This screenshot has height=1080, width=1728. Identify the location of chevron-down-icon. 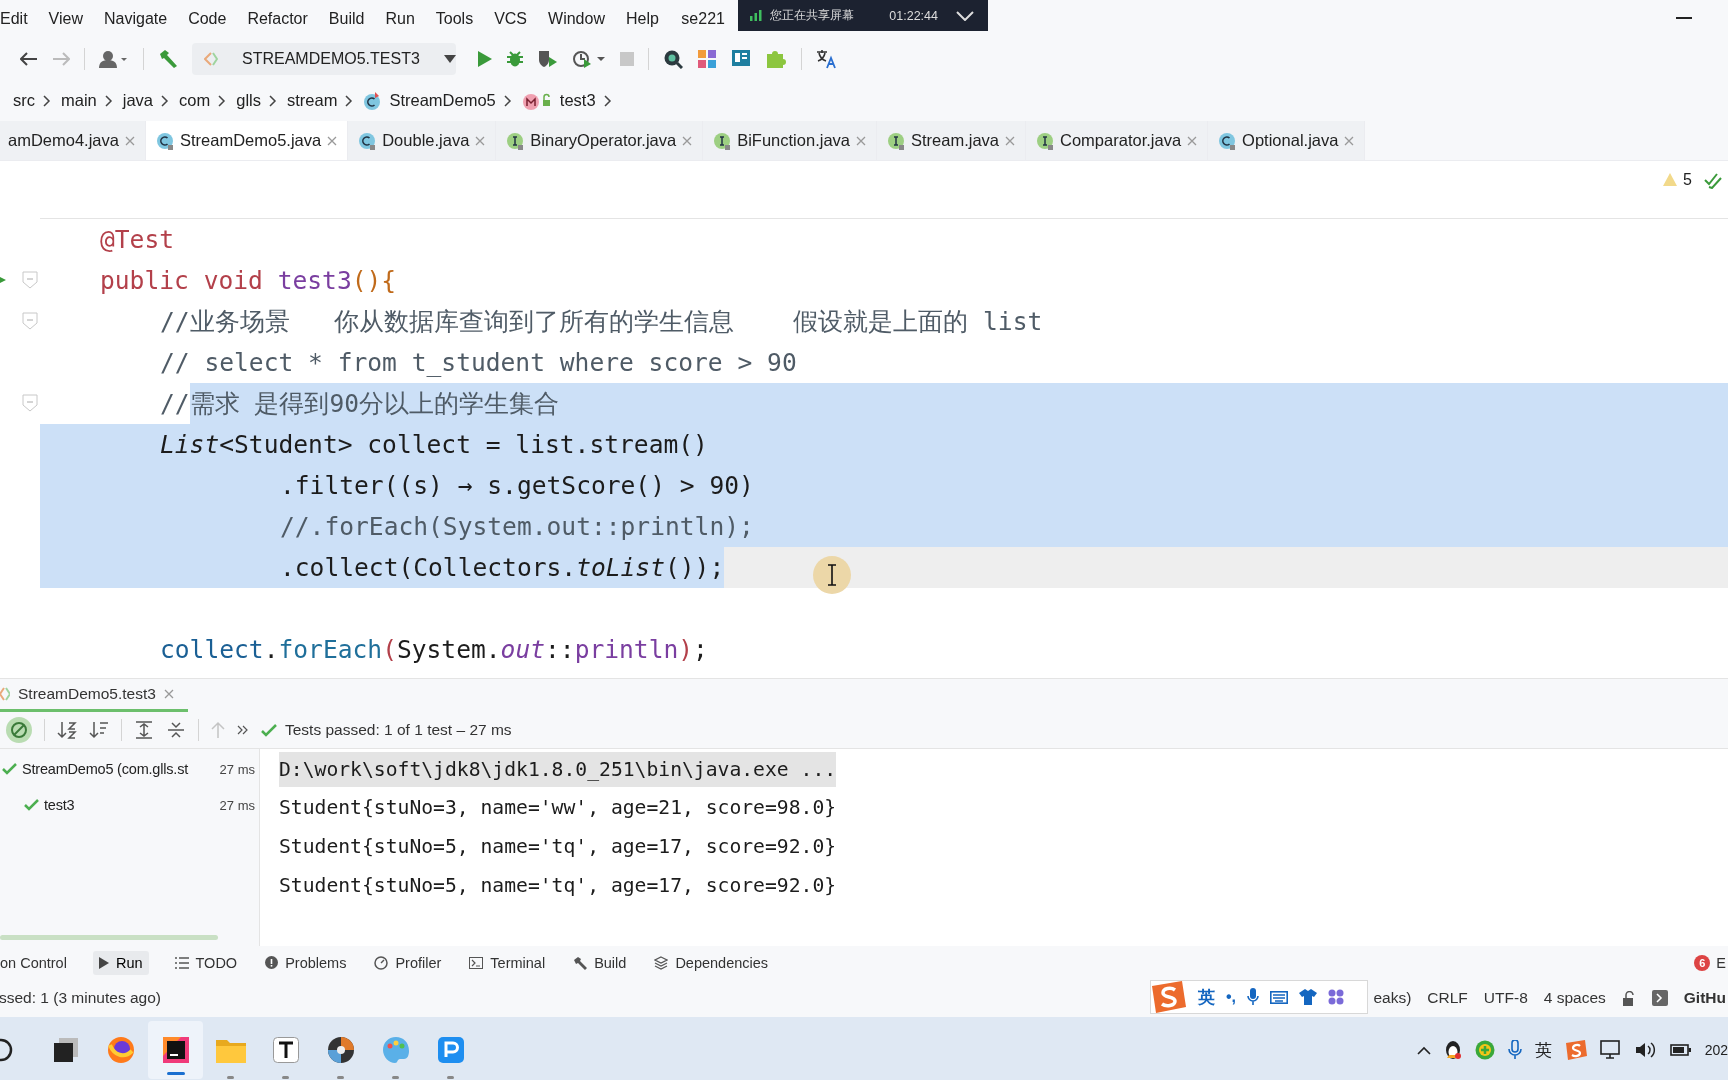
(965, 15).